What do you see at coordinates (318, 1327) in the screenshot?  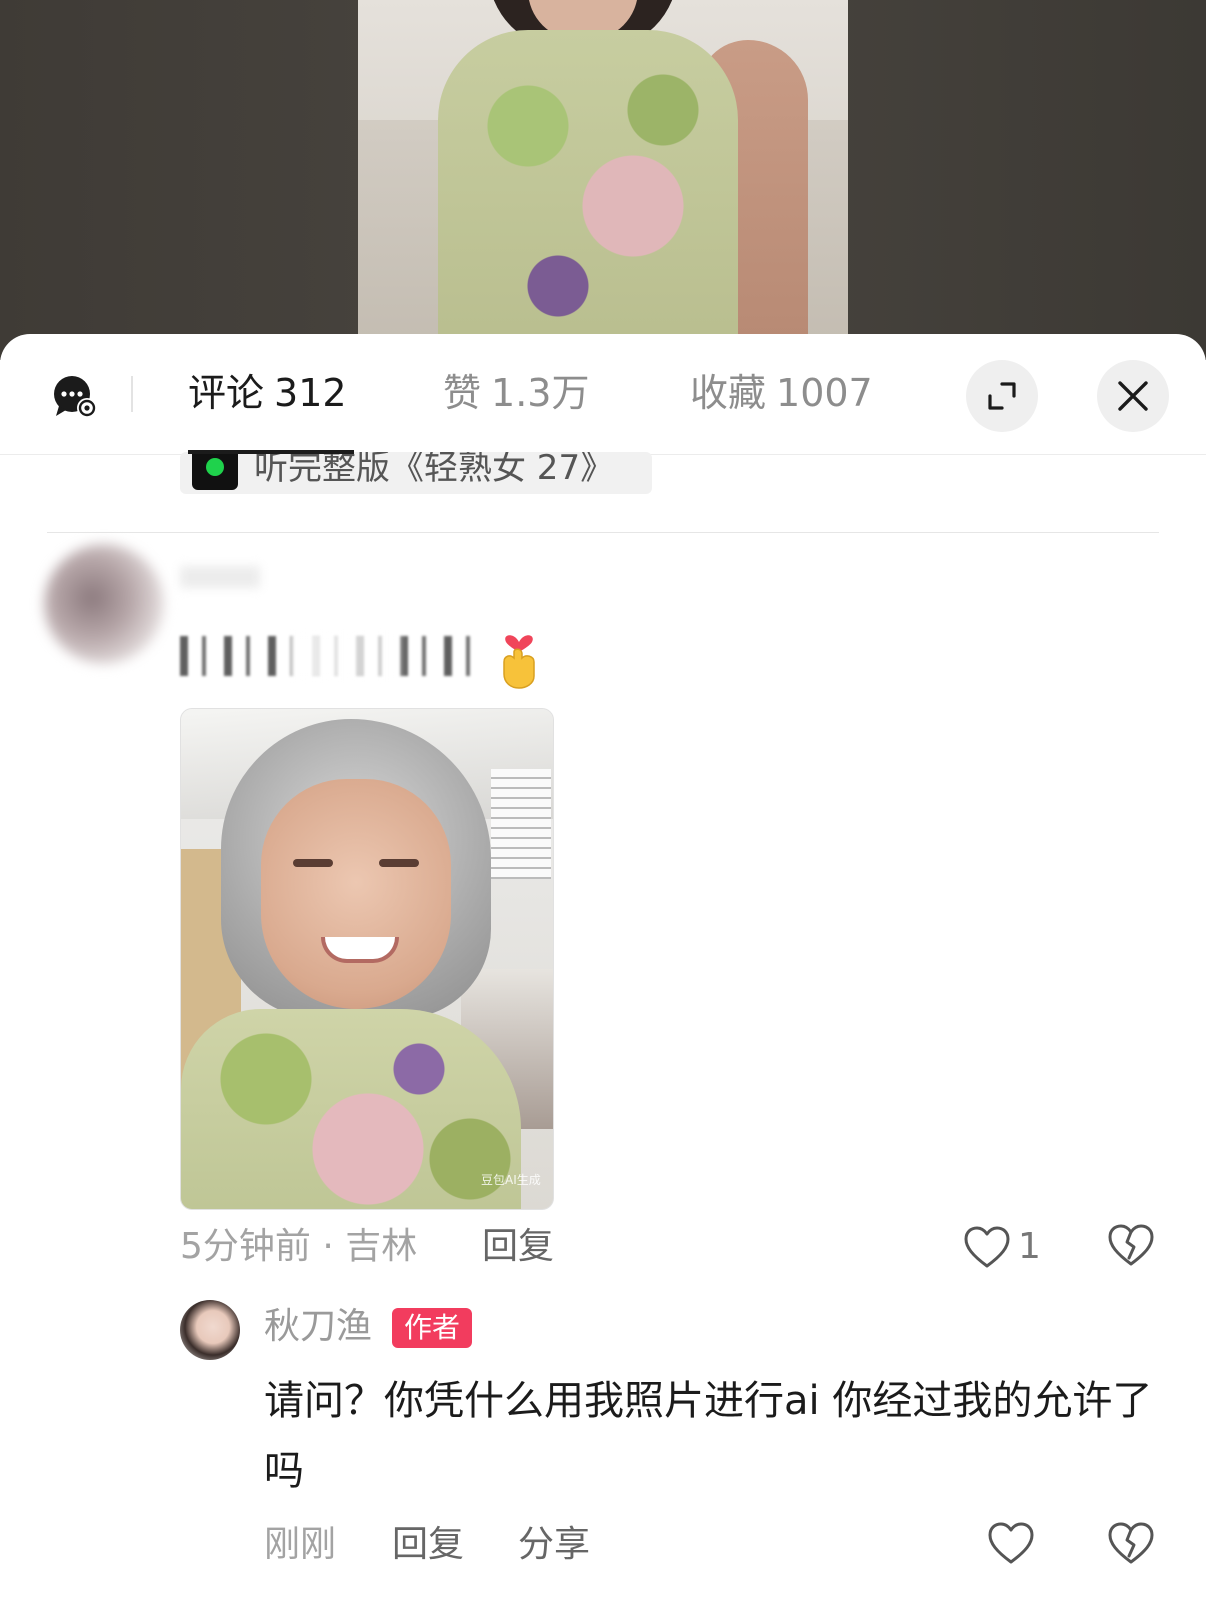 I see `author-username: 秋刀渔` at bounding box center [318, 1327].